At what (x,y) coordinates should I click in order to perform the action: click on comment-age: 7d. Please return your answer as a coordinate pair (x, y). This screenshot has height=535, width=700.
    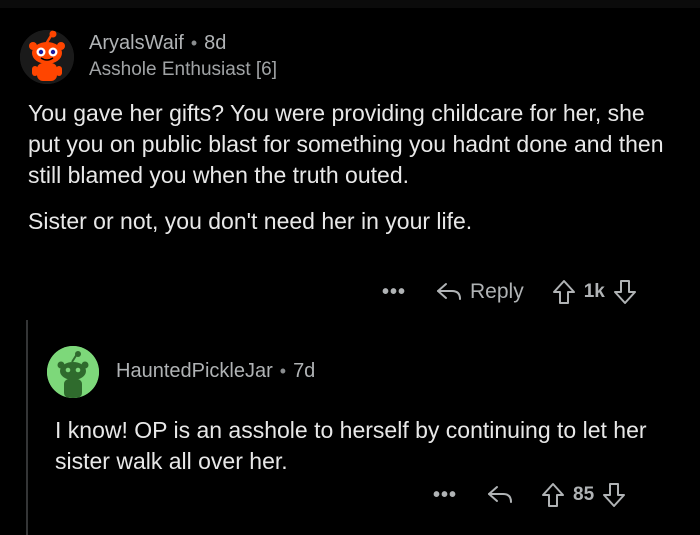
    Looking at the image, I should click on (304, 371).